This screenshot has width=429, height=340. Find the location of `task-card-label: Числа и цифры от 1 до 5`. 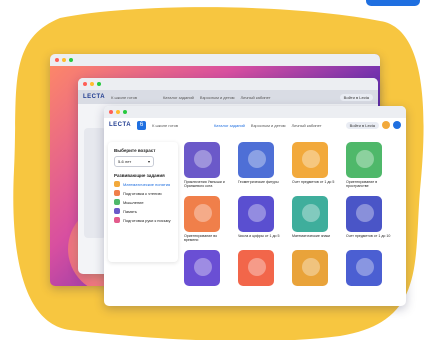

task-card-label: Числа и цифры от 1 до 5 is located at coordinates (259, 236).